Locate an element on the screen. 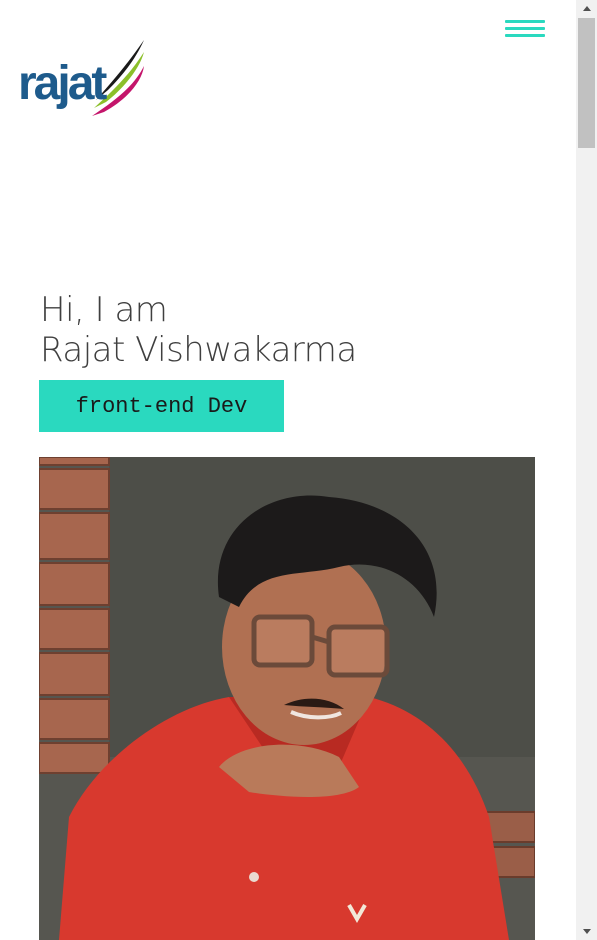 This screenshot has height=940, width=597. role-badge: front-end Dev is located at coordinates (161, 406).